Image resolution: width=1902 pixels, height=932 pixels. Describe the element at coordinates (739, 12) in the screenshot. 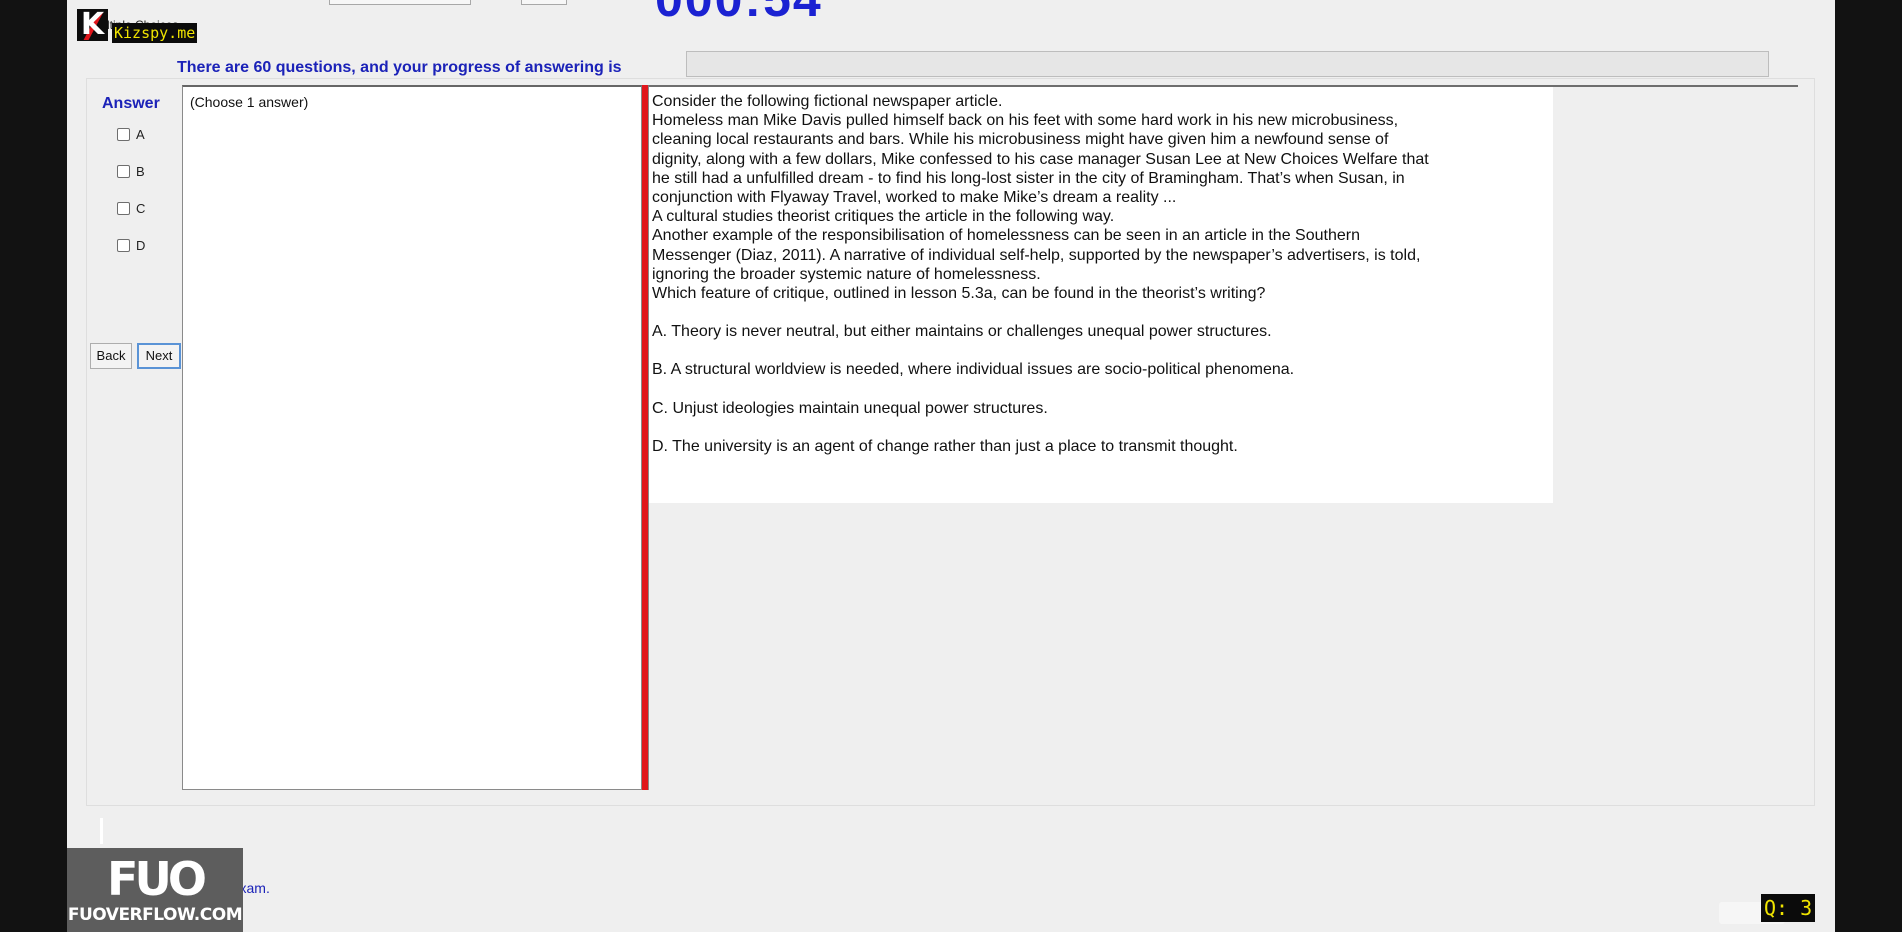

I see `exam-timer: 000:54` at that location.